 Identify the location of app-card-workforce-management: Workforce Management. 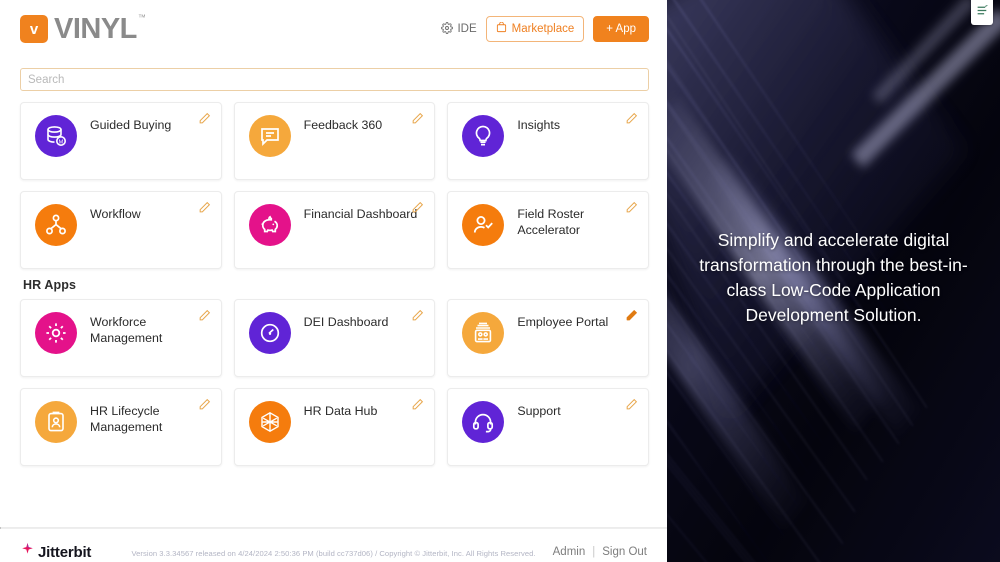
(121, 338).